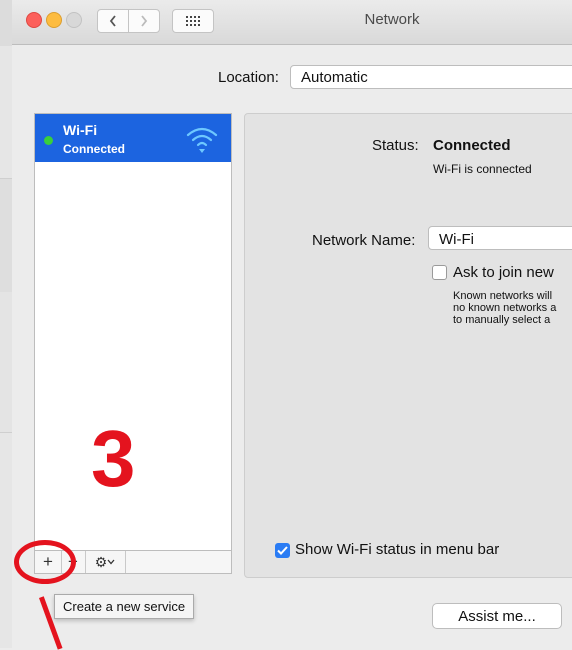 The width and height of the screenshot is (572, 650). I want to click on annotation-number: 3, so click(113, 458).